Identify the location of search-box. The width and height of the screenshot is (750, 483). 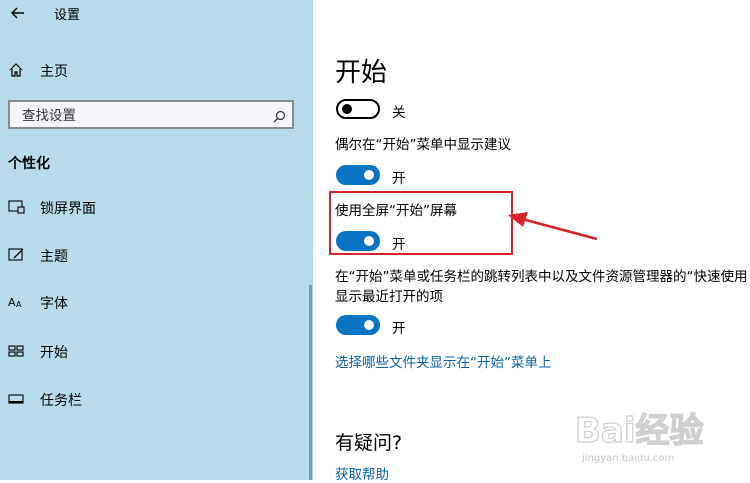
(151, 114).